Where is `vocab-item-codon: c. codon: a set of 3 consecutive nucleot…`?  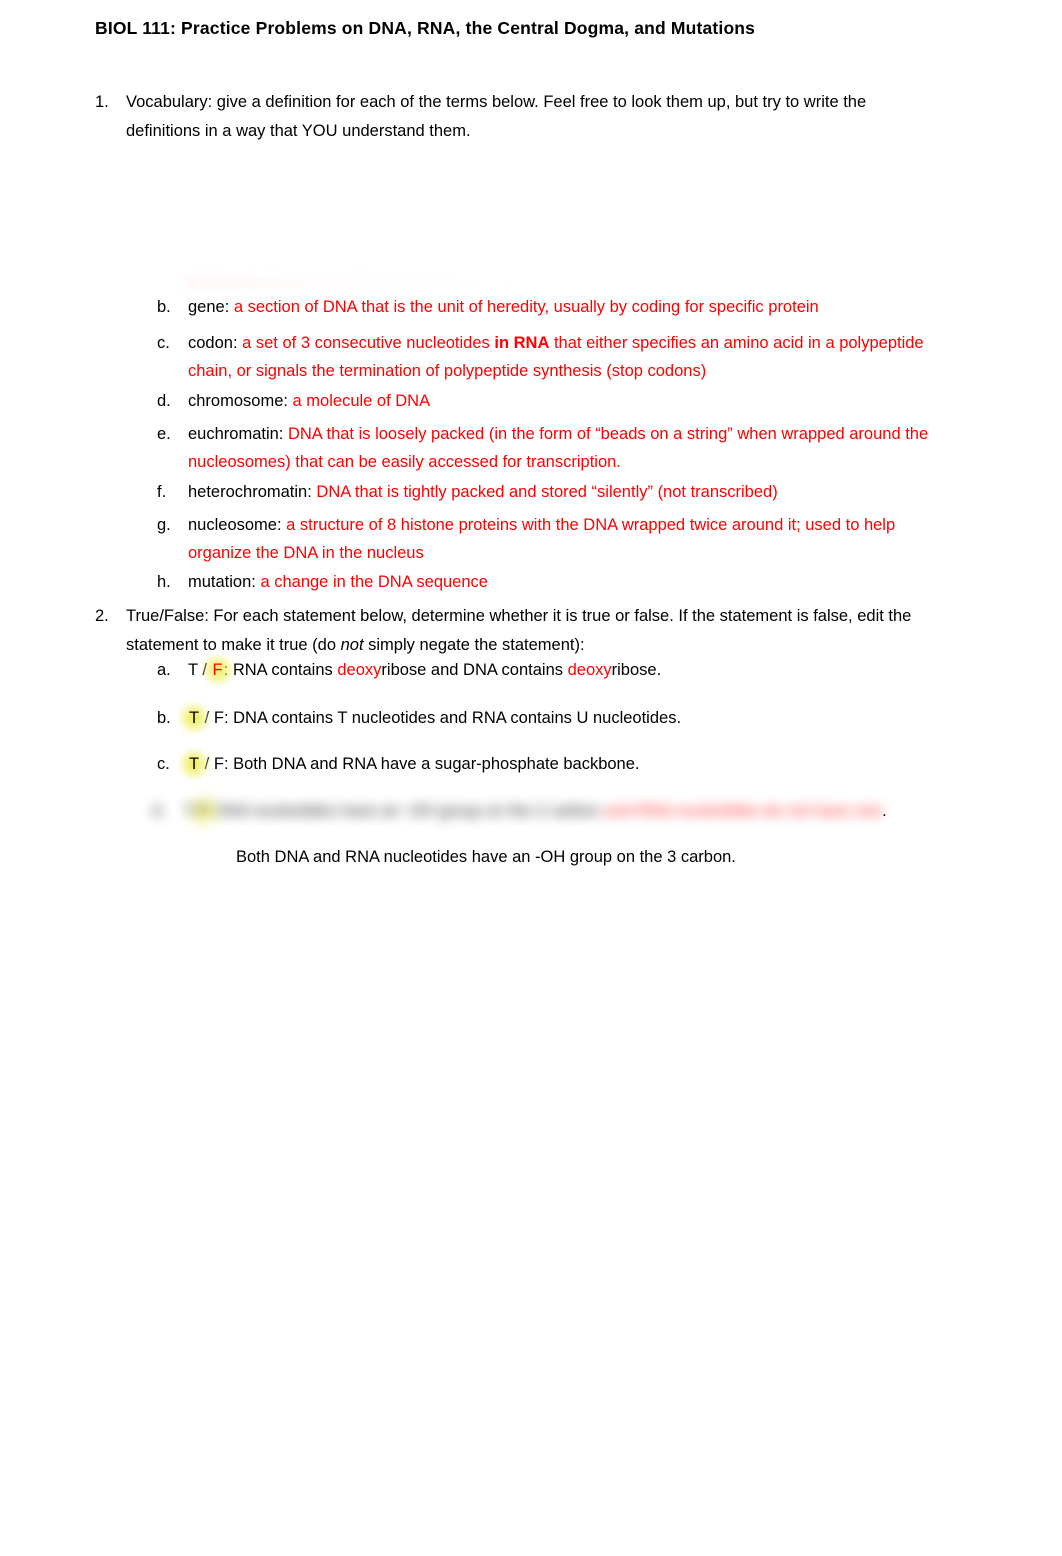
vocab-item-codon: c. codon: a set of 3 consecutive nucleot… is located at coordinates (540, 357).